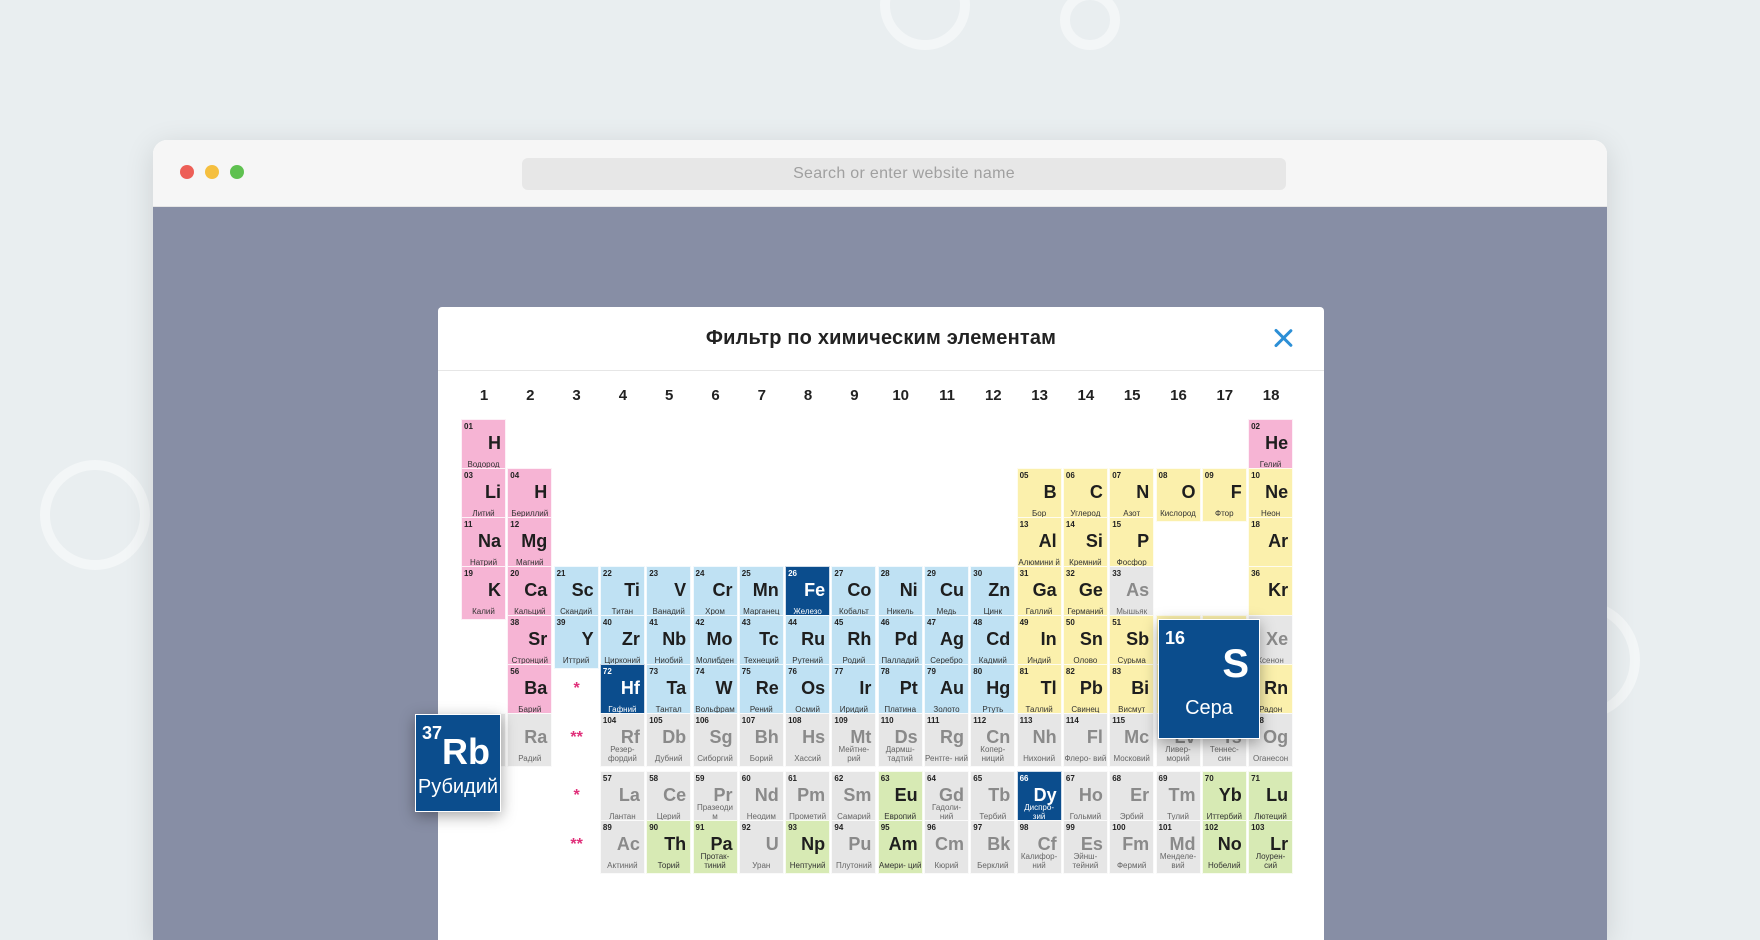 The image size is (1760, 940). Describe the element at coordinates (904, 174) in the screenshot. I see `address-bar: Search or enter website name` at that location.